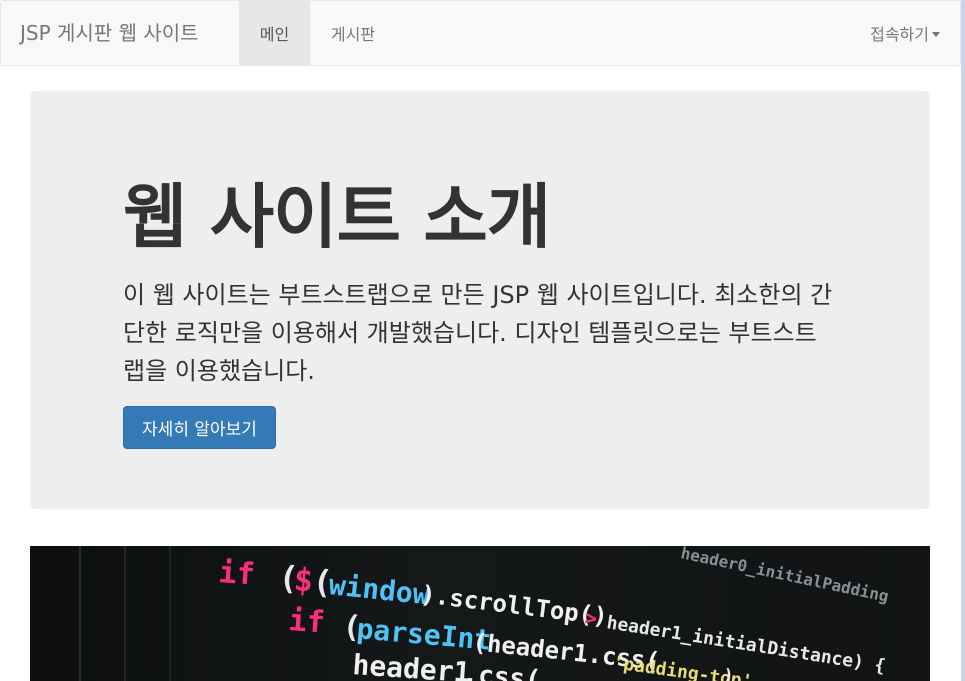 This screenshot has height=681, width=965. What do you see at coordinates (501, 670) in the screenshot?
I see `code-line-3-css: .css(` at bounding box center [501, 670].